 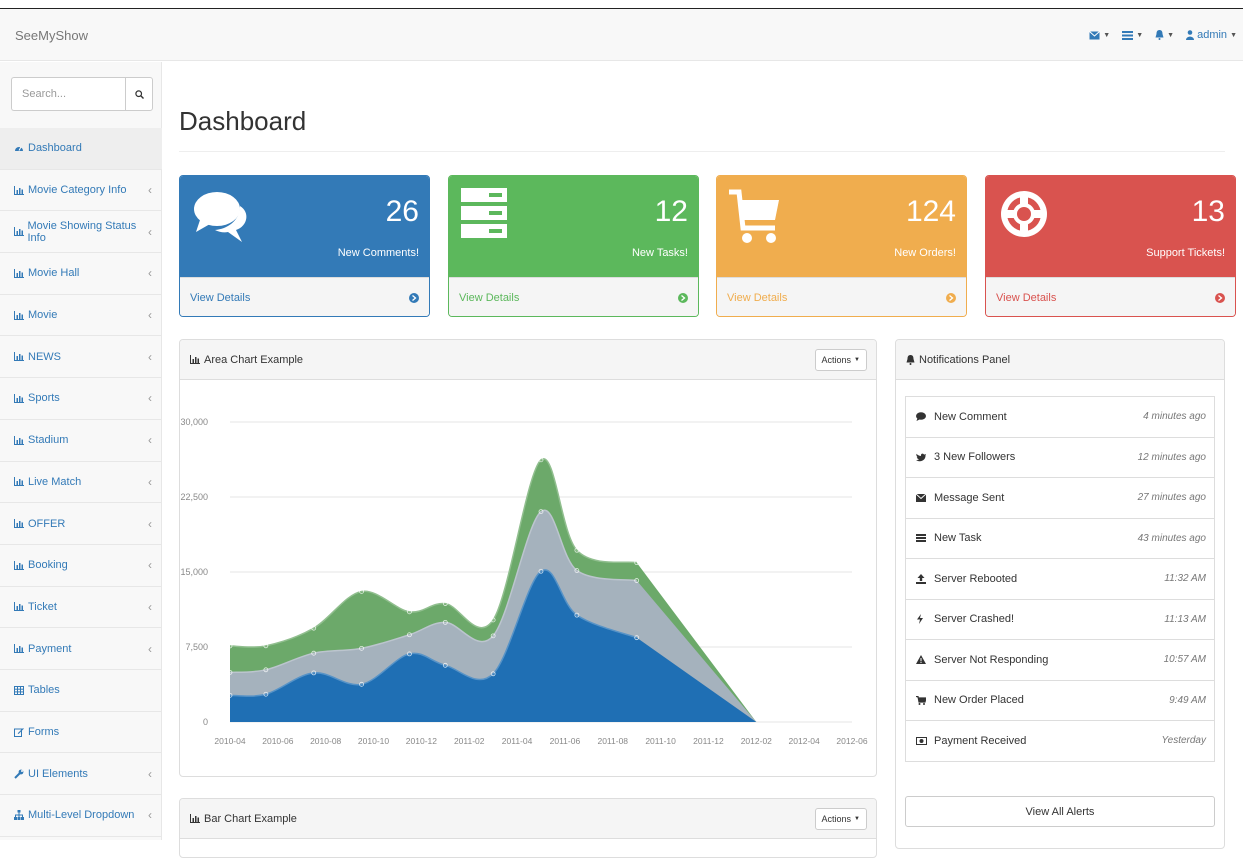 I want to click on search-button, so click(x=139, y=94).